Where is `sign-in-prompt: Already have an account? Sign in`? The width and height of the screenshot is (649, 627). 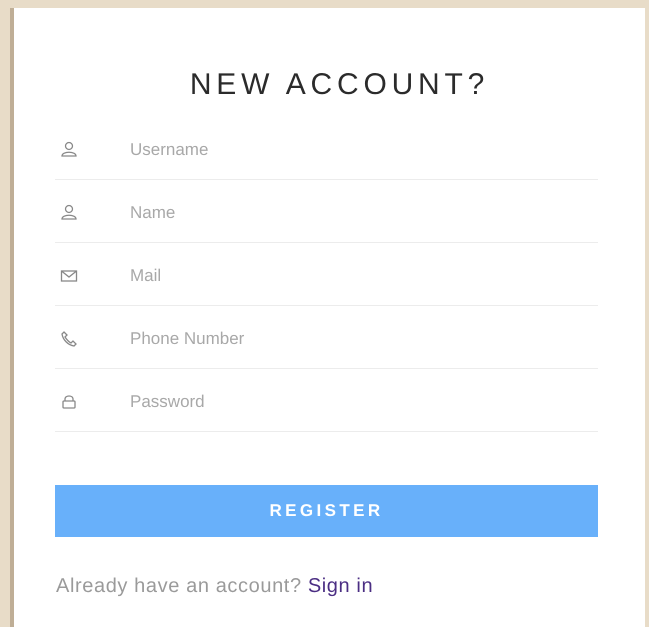
sign-in-prompt: Already have an account? Sign in is located at coordinates (215, 586).